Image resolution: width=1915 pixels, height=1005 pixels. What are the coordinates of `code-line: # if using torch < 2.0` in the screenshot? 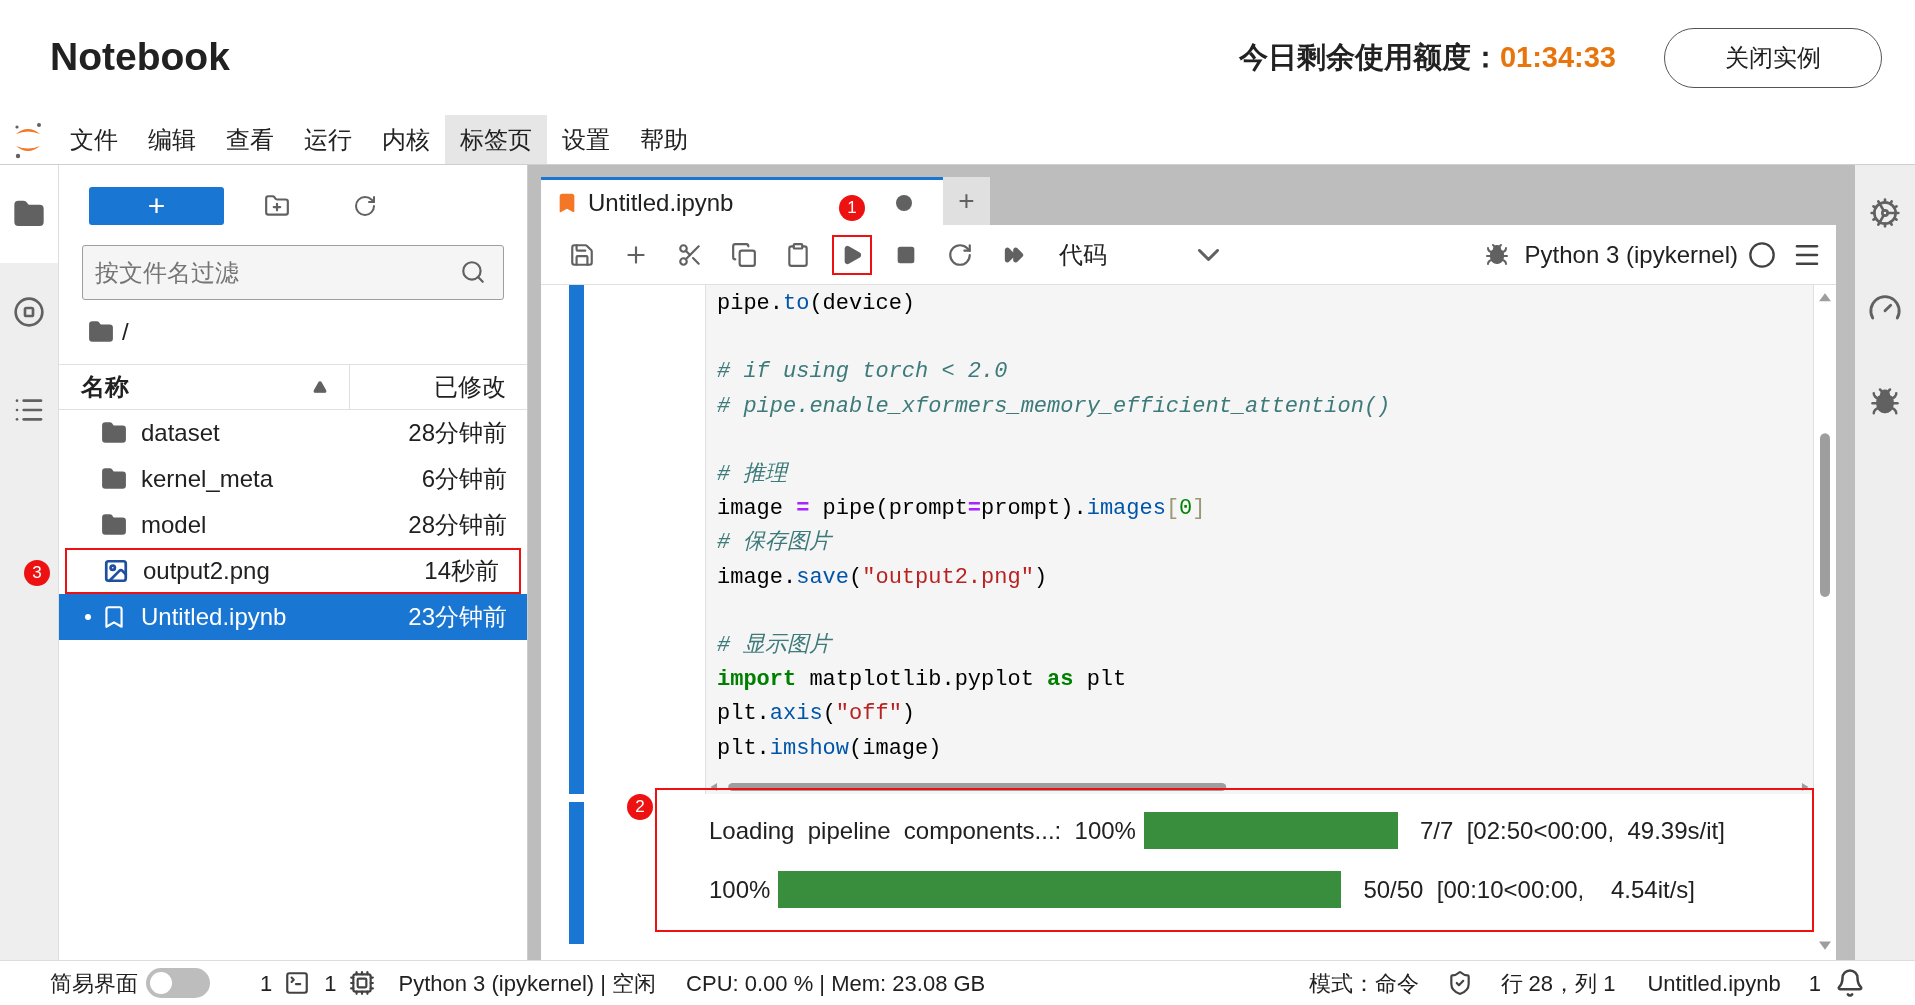 It's located at (862, 372).